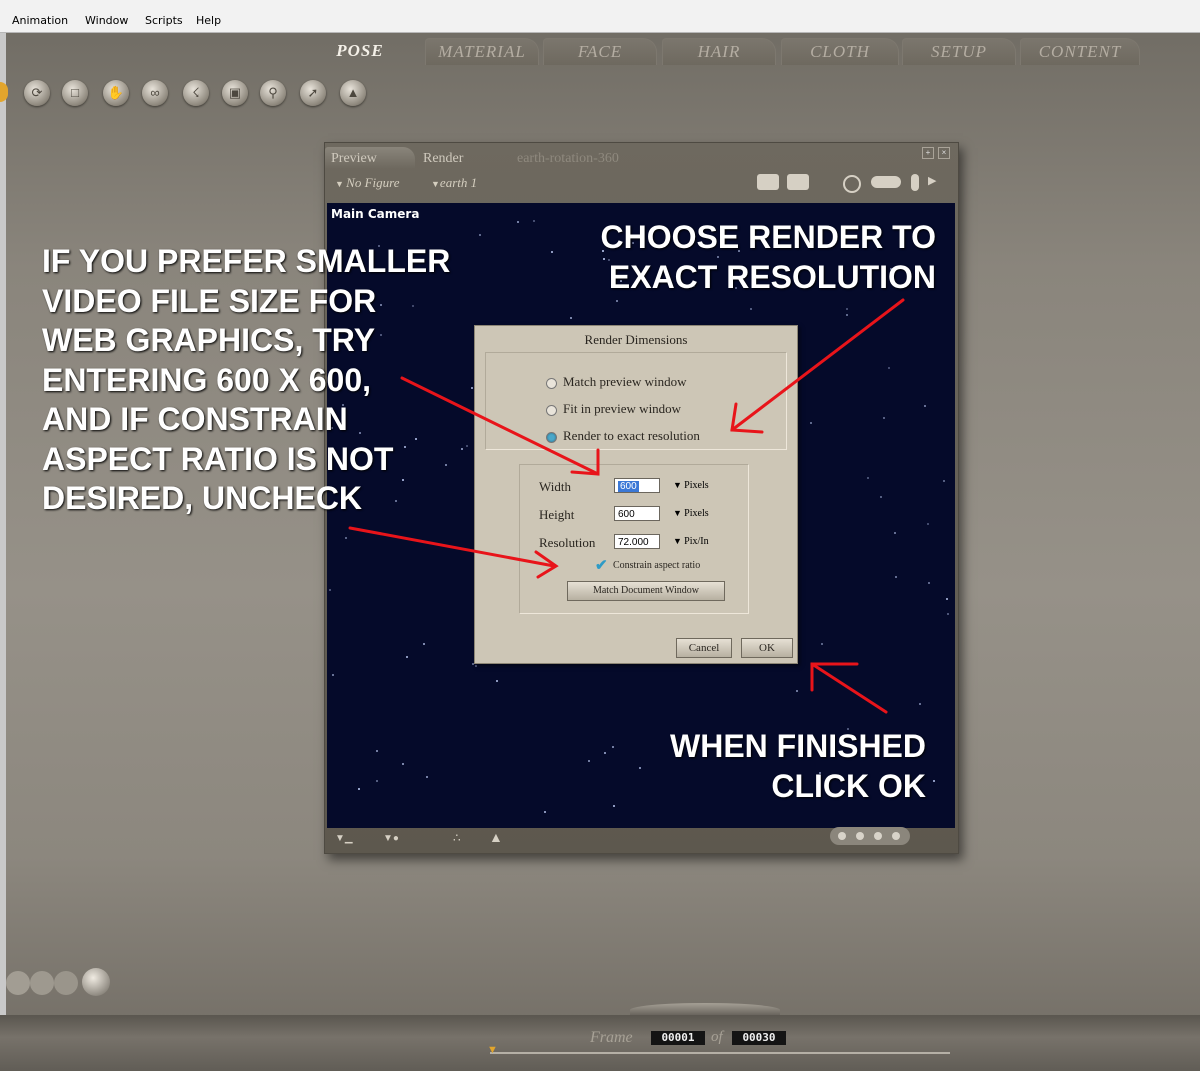 This screenshot has width=1200, height=1071. I want to click on playhead-icon: ▼, so click(492, 1050).